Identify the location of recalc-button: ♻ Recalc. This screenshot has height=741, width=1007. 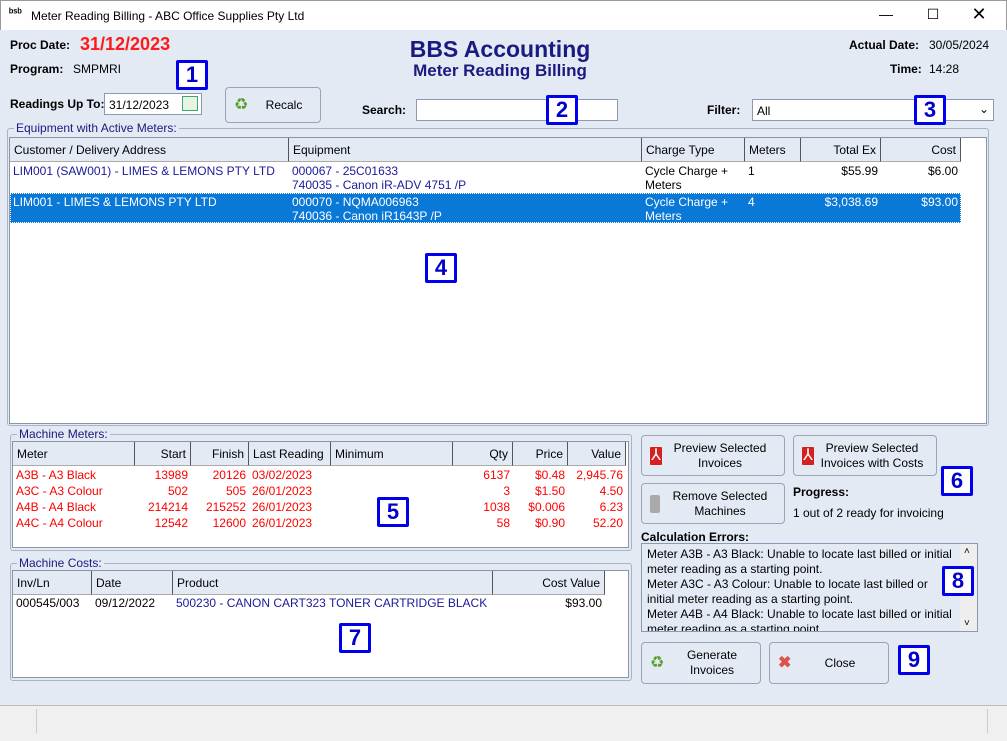
(273, 105).